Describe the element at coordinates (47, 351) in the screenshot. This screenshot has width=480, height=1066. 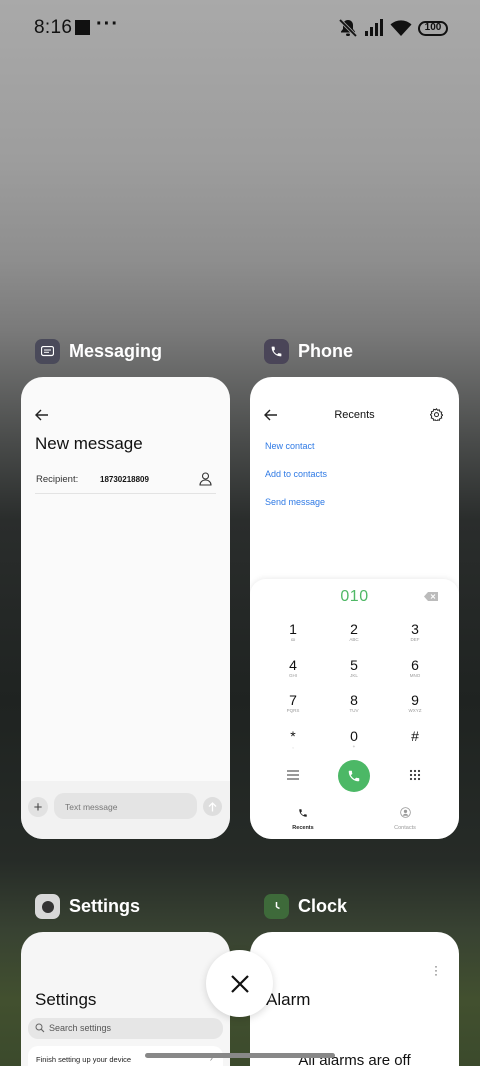
I see `messaging-app-icon` at that location.